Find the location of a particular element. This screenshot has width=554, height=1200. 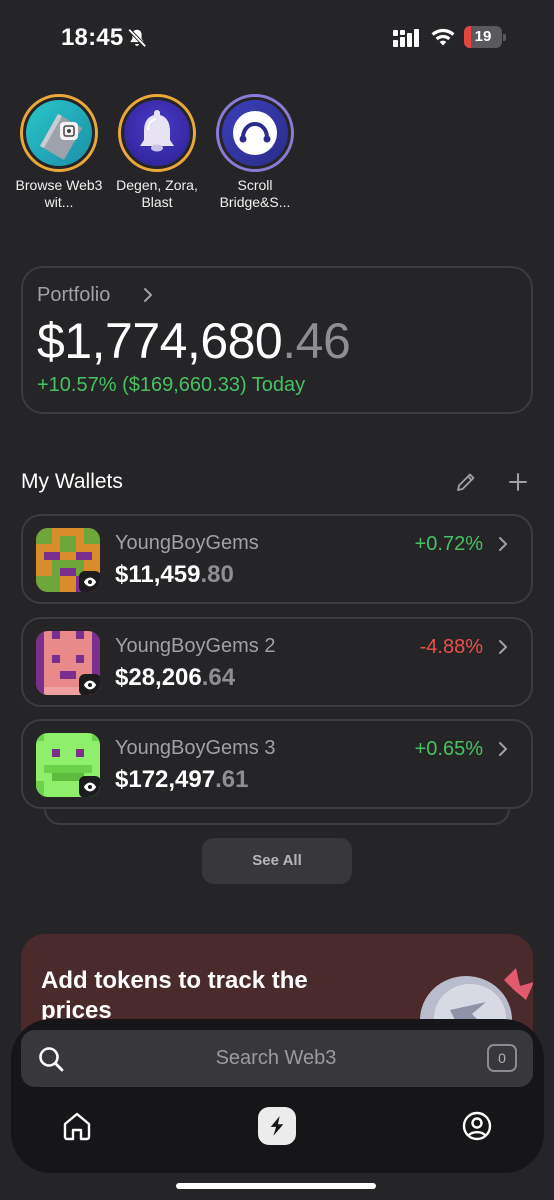

browser-card-icon is located at coordinates (61, 137).